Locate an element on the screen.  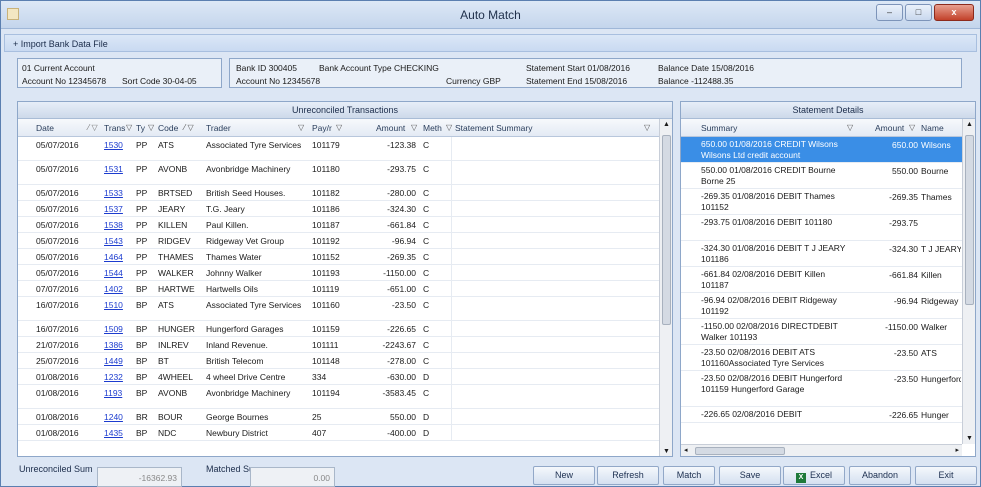
cell-trans-link: 1531 is located at coordinates (113, 169).